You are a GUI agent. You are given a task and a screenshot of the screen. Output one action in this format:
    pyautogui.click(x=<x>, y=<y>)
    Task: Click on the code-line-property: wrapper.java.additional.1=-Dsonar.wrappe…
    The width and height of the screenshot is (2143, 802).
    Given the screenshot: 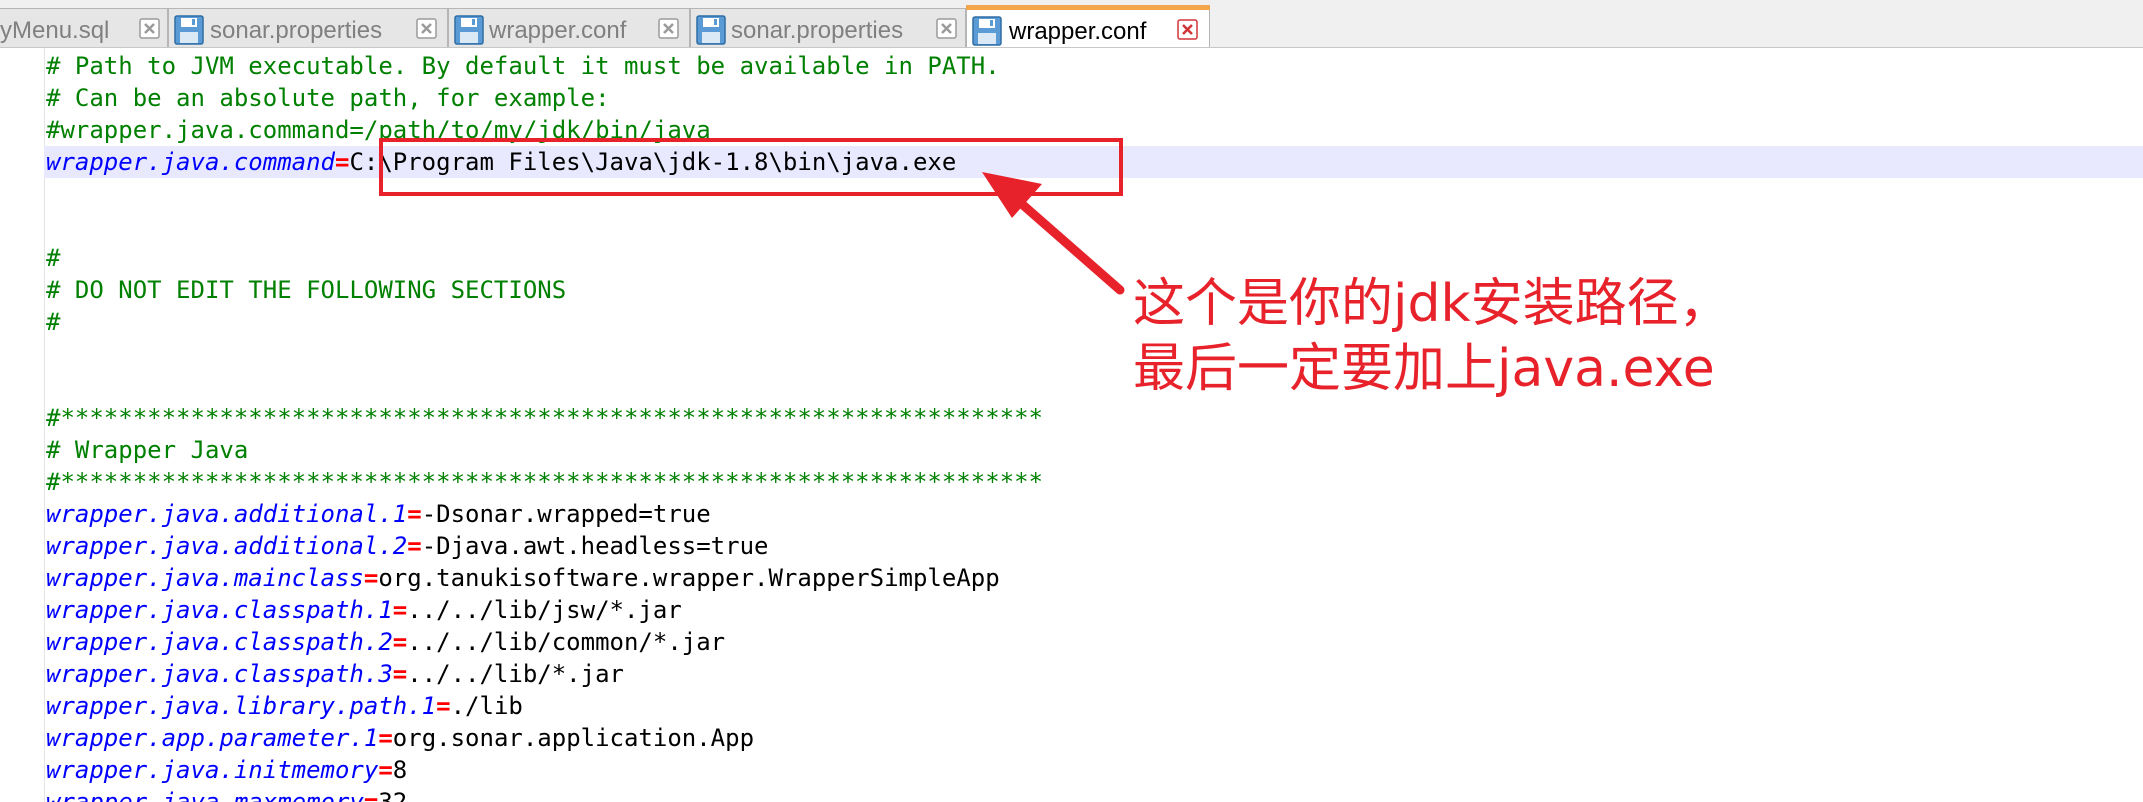 What is the action you would take?
    pyautogui.click(x=378, y=514)
    